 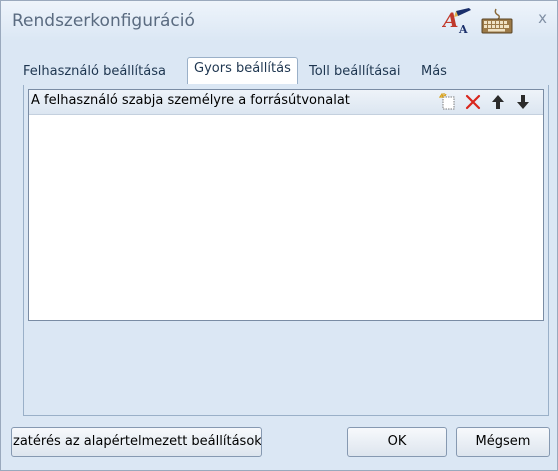 What do you see at coordinates (463, 29) in the screenshot?
I see `svg-text: A` at bounding box center [463, 29].